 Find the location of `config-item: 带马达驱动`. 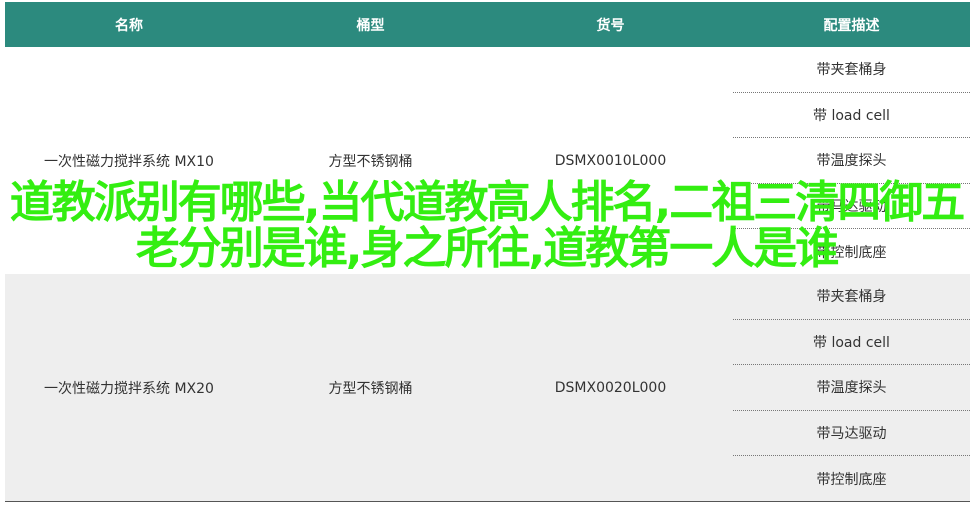

config-item: 带马达驱动 is located at coordinates (851, 432).